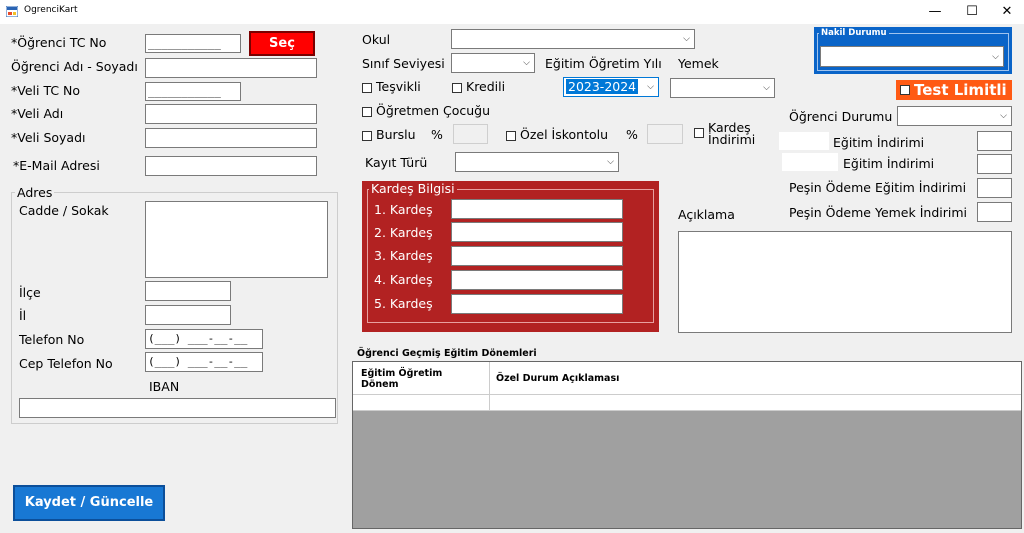 This screenshot has width=1024, height=533. I want to click on kardes-1-label: 1. Kardeş, so click(403, 209).